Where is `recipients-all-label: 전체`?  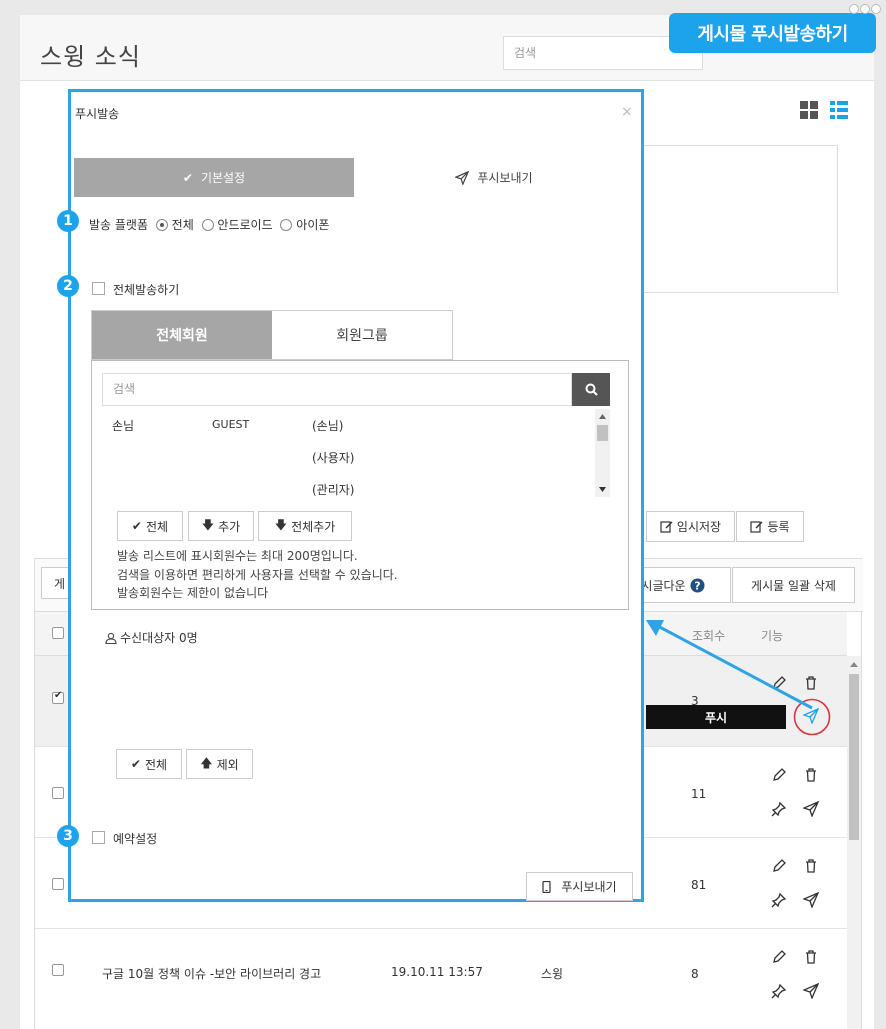 recipients-all-label: 전체 is located at coordinates (156, 764).